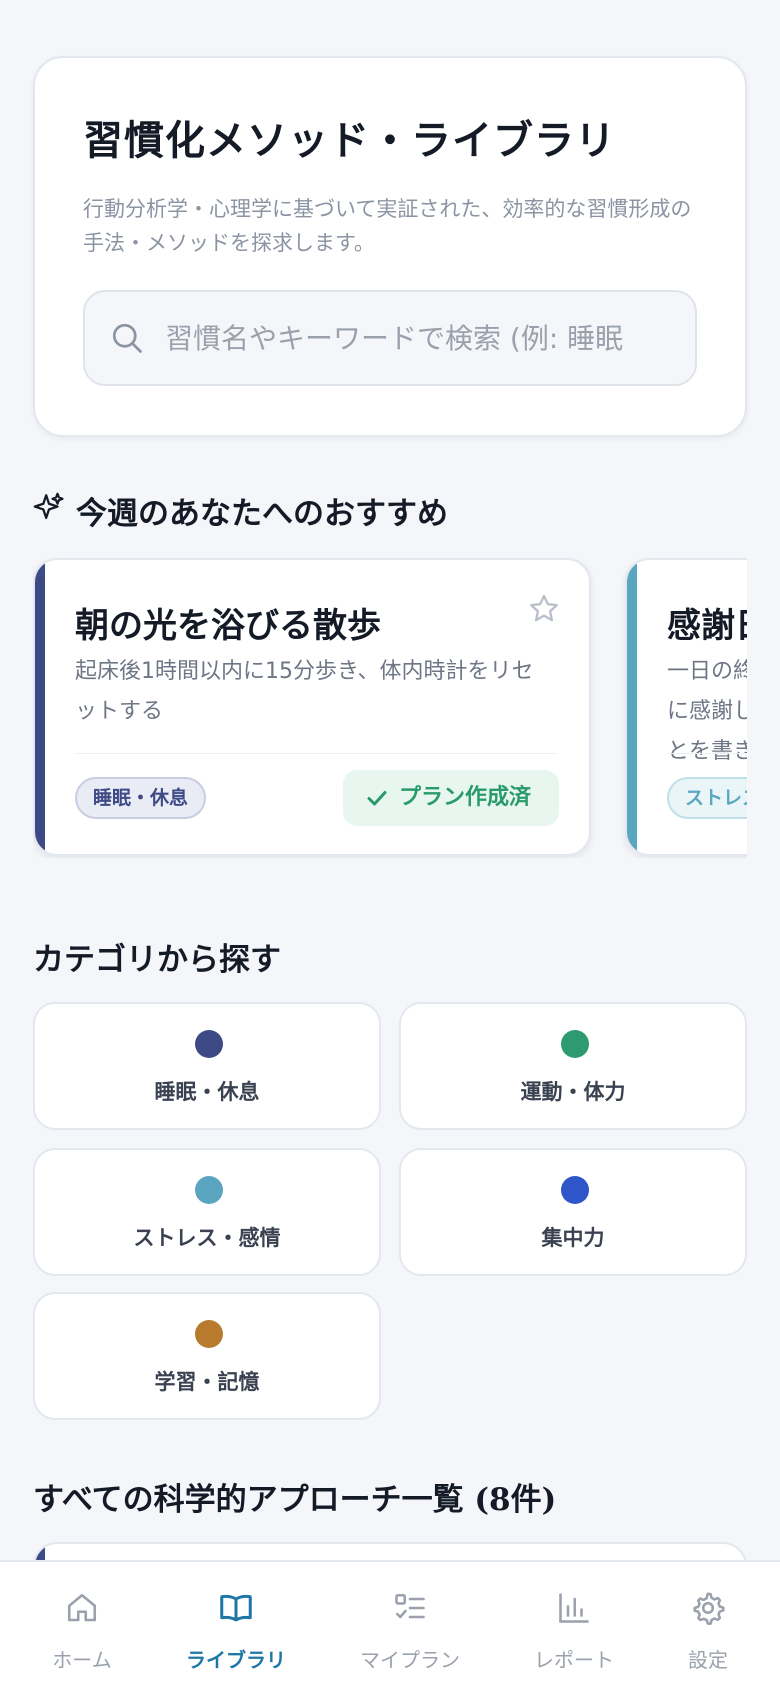 The height and width of the screenshot is (1688, 780). What do you see at coordinates (207, 1092) in the screenshot?
I see `category-label: 睡眠・休息` at bounding box center [207, 1092].